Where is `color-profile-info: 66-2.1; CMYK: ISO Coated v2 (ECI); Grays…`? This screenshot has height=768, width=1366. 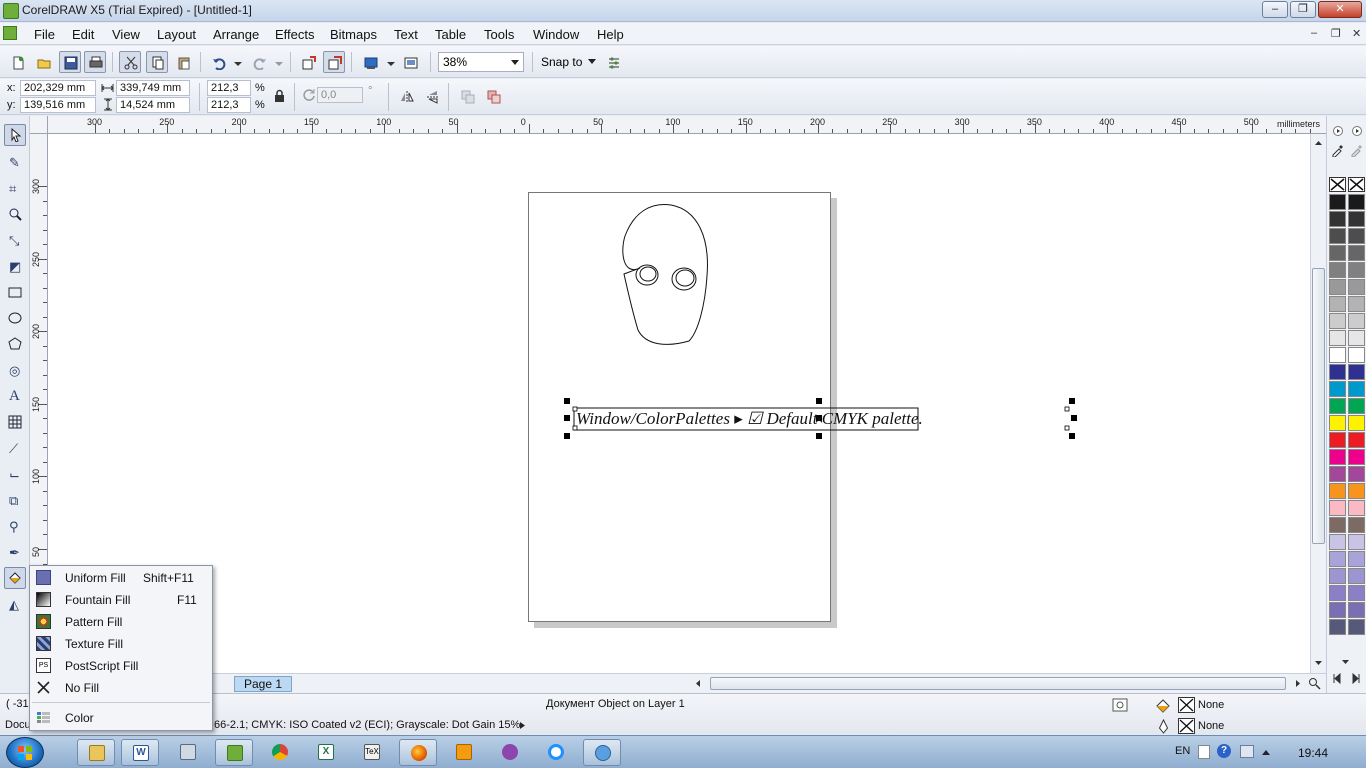
color-profile-info: 66-2.1; CMYK: ISO Coated v2 (ECI); Grays… is located at coordinates (367, 725).